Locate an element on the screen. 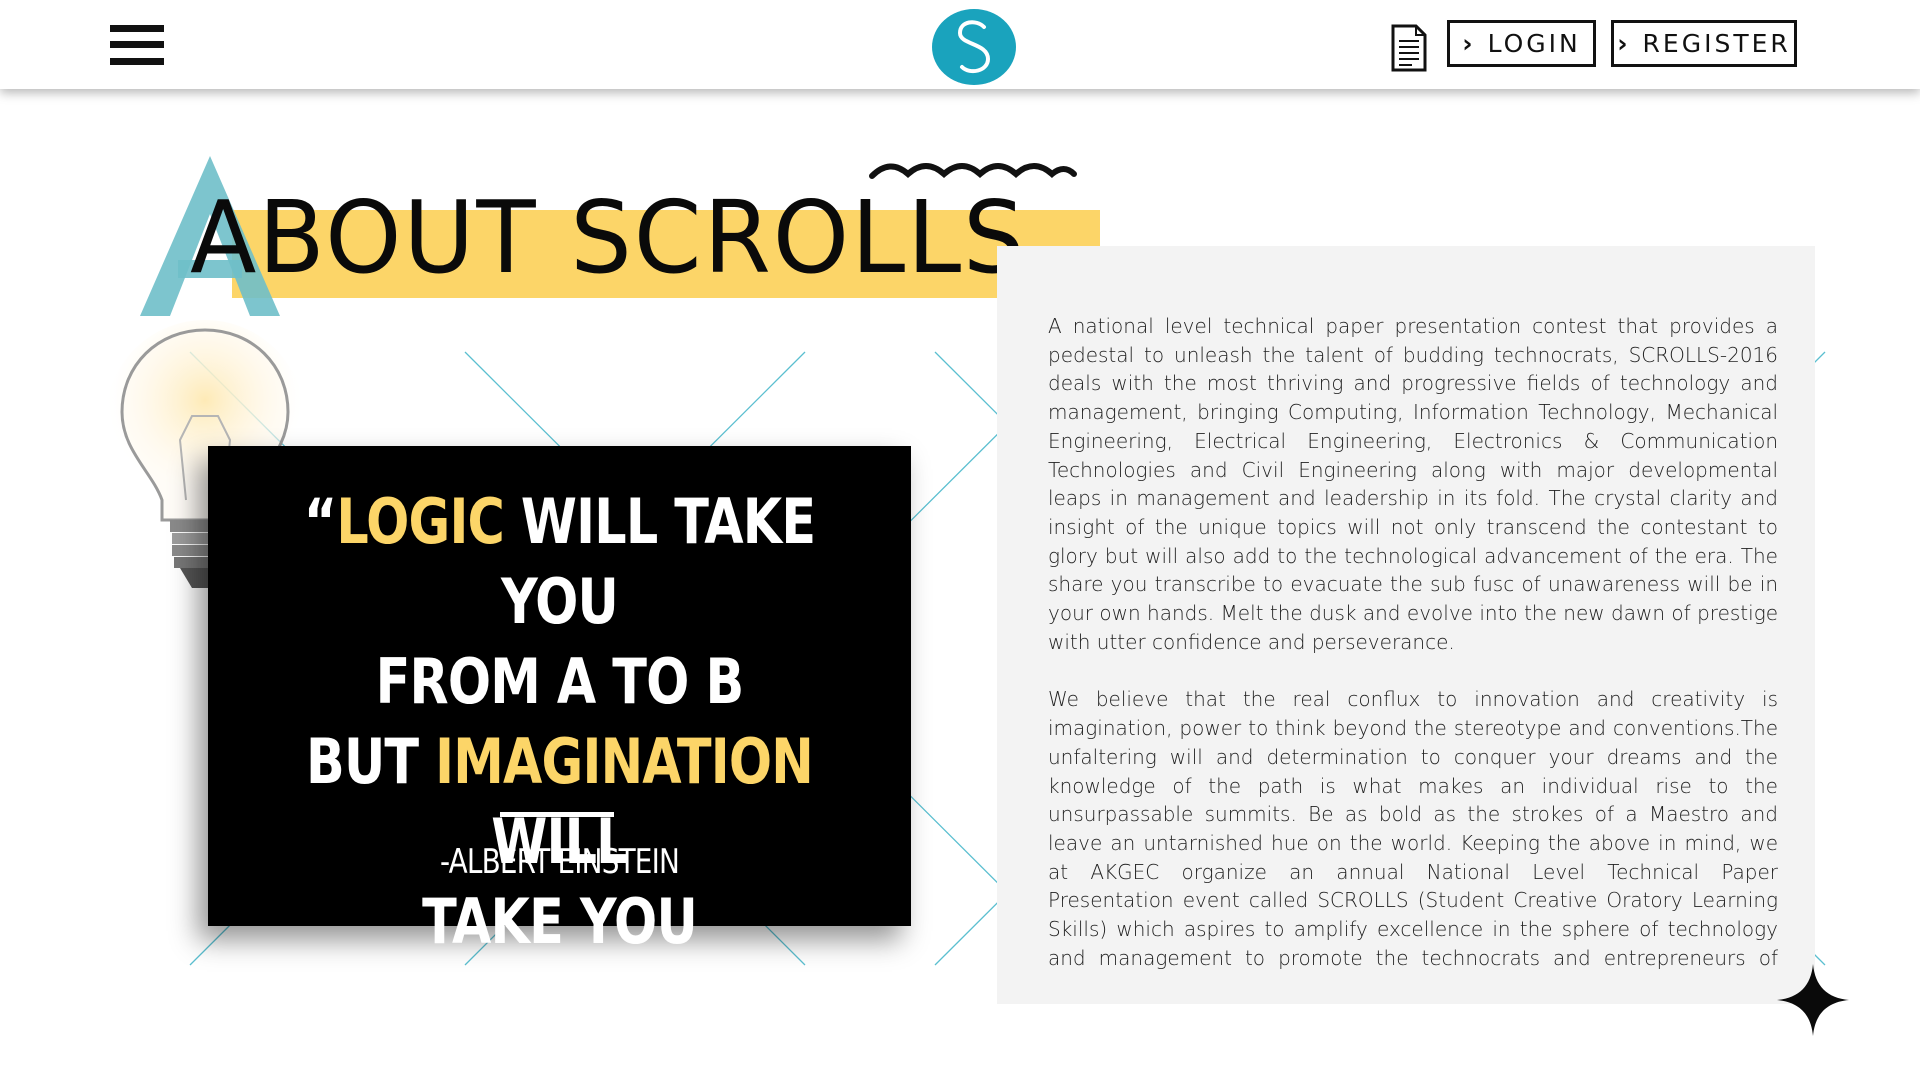 The height and width of the screenshot is (1080, 1920). login-button: › LOGIN is located at coordinates (1521, 43).